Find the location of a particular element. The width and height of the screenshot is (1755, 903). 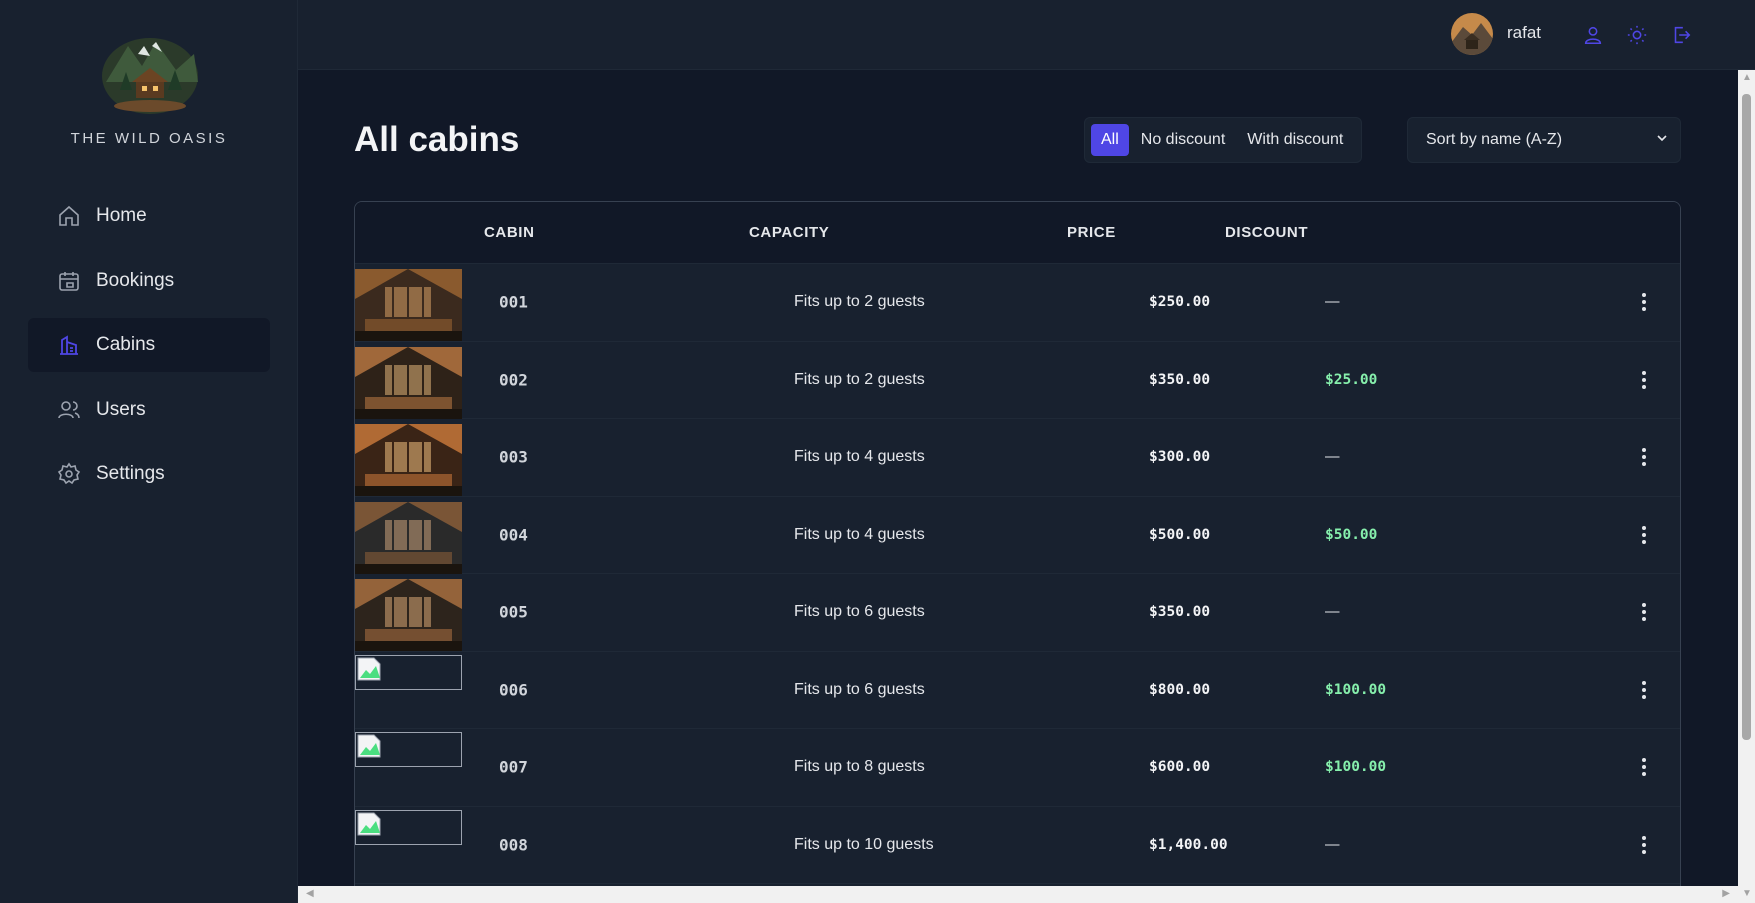

cabin-price: $1,400.00 is located at coordinates (1188, 844).